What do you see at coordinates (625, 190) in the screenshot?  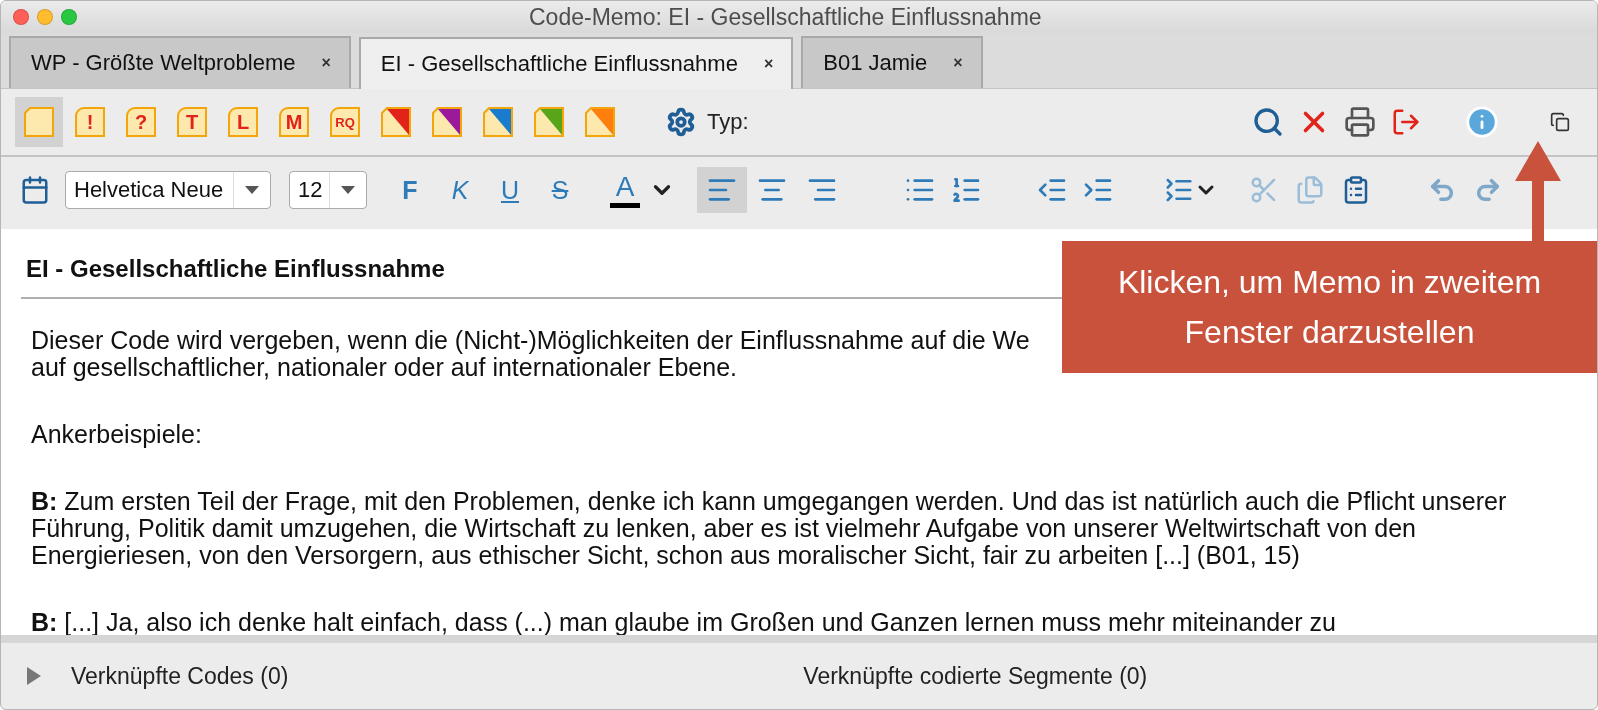 I see `text-color-button: A` at bounding box center [625, 190].